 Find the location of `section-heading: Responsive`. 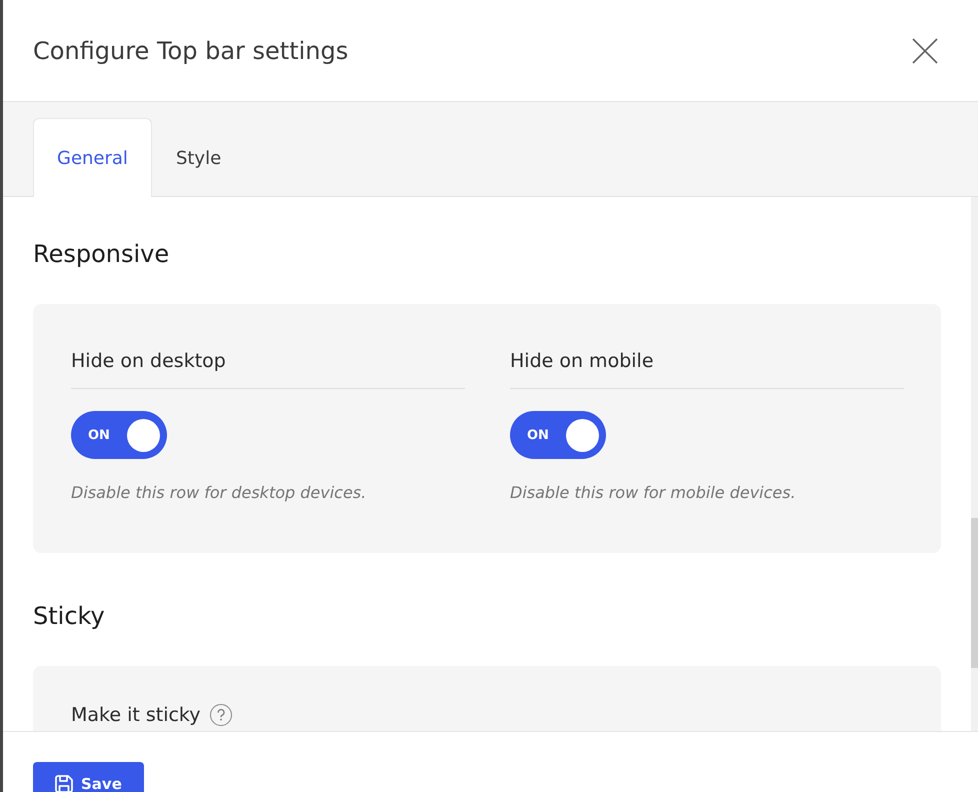

section-heading: Responsive is located at coordinates (101, 254).